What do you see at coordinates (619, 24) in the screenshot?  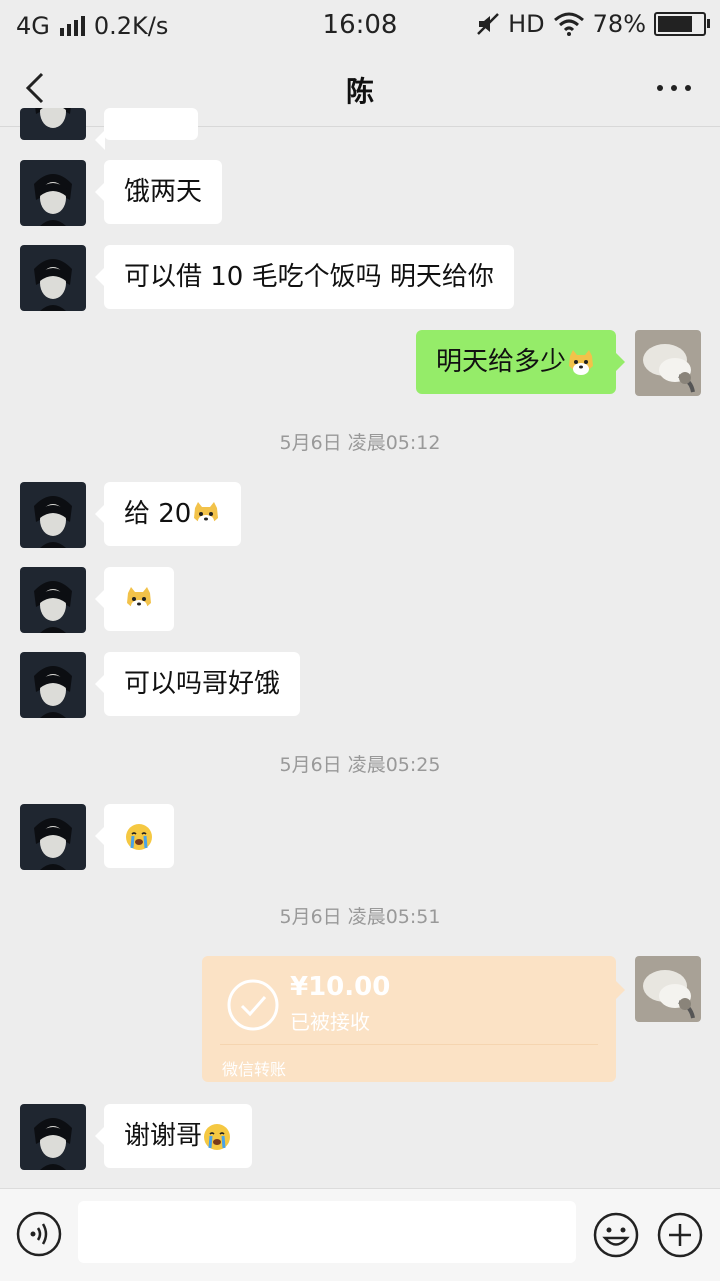 I see `battery-percent: 78%` at bounding box center [619, 24].